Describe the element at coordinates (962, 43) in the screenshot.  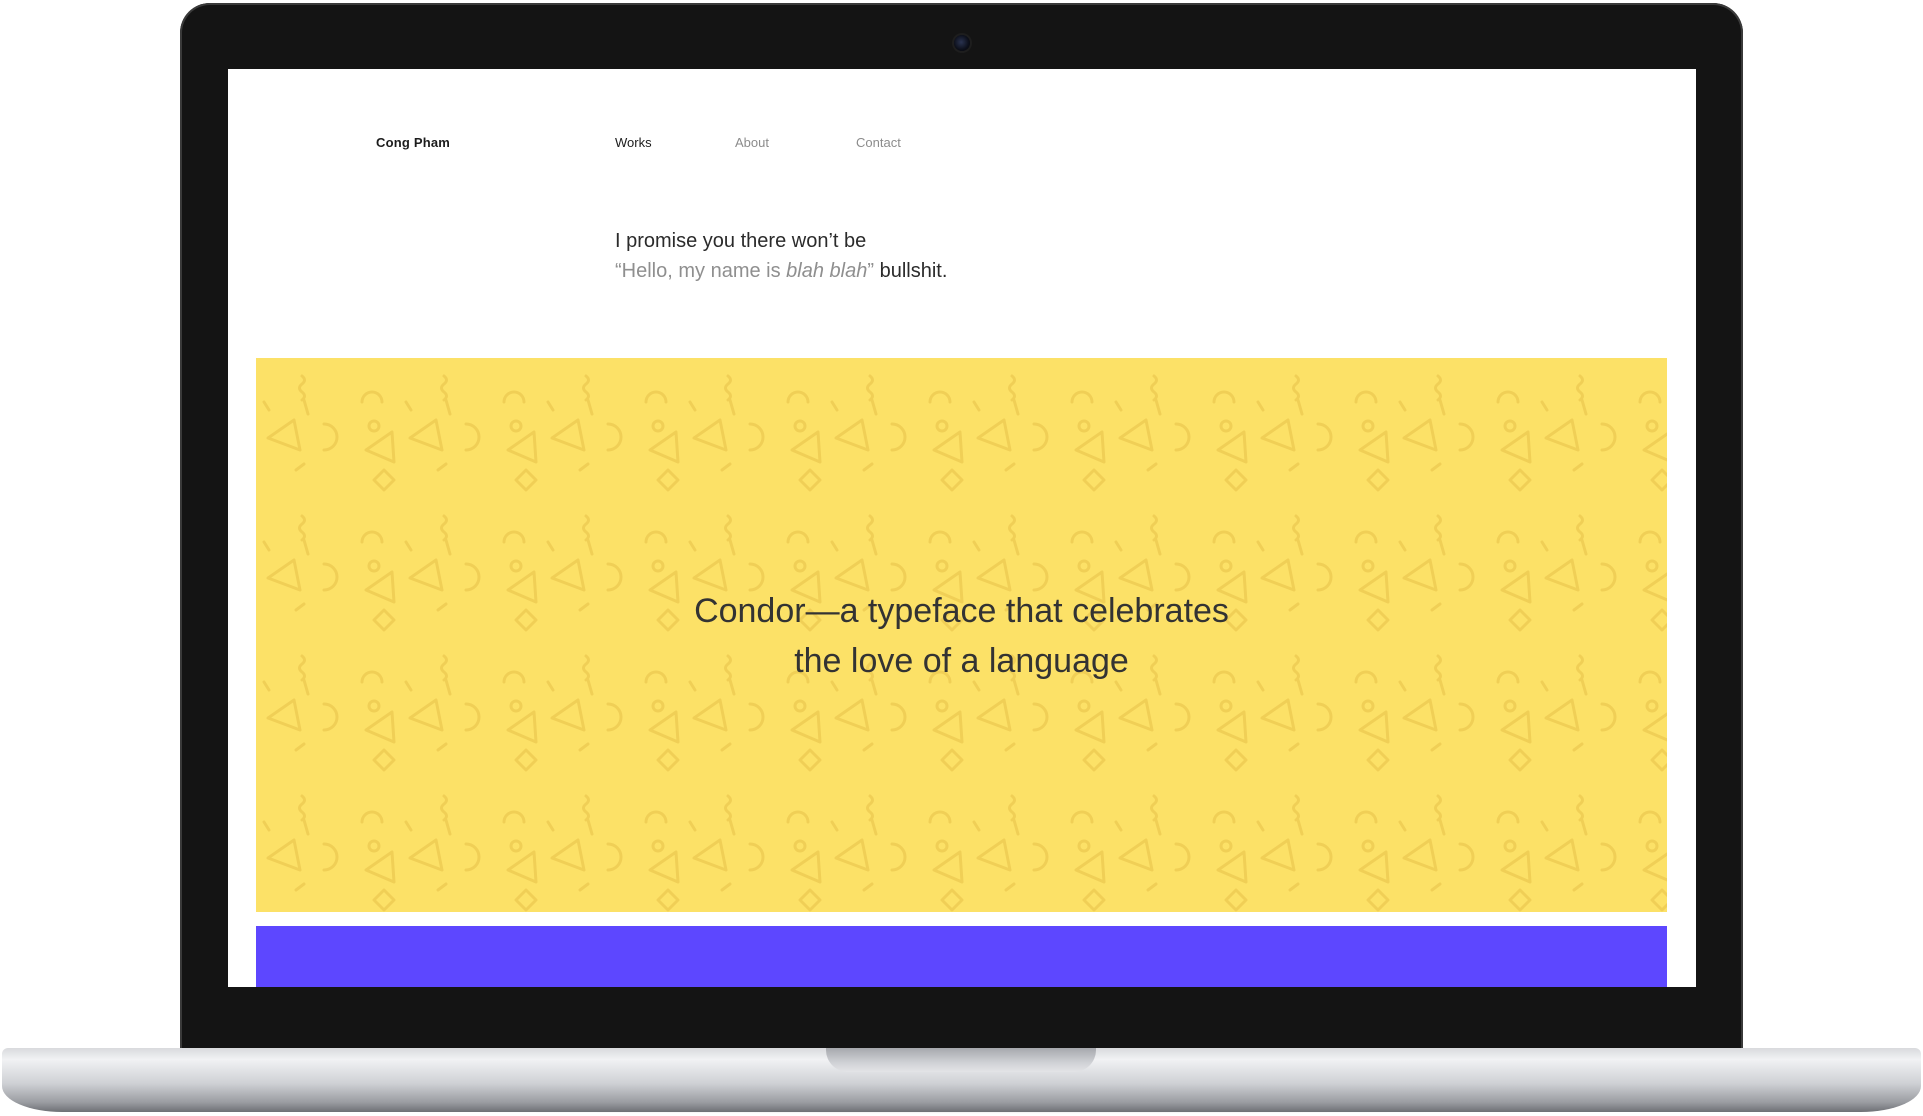
I see `camera-icon` at that location.